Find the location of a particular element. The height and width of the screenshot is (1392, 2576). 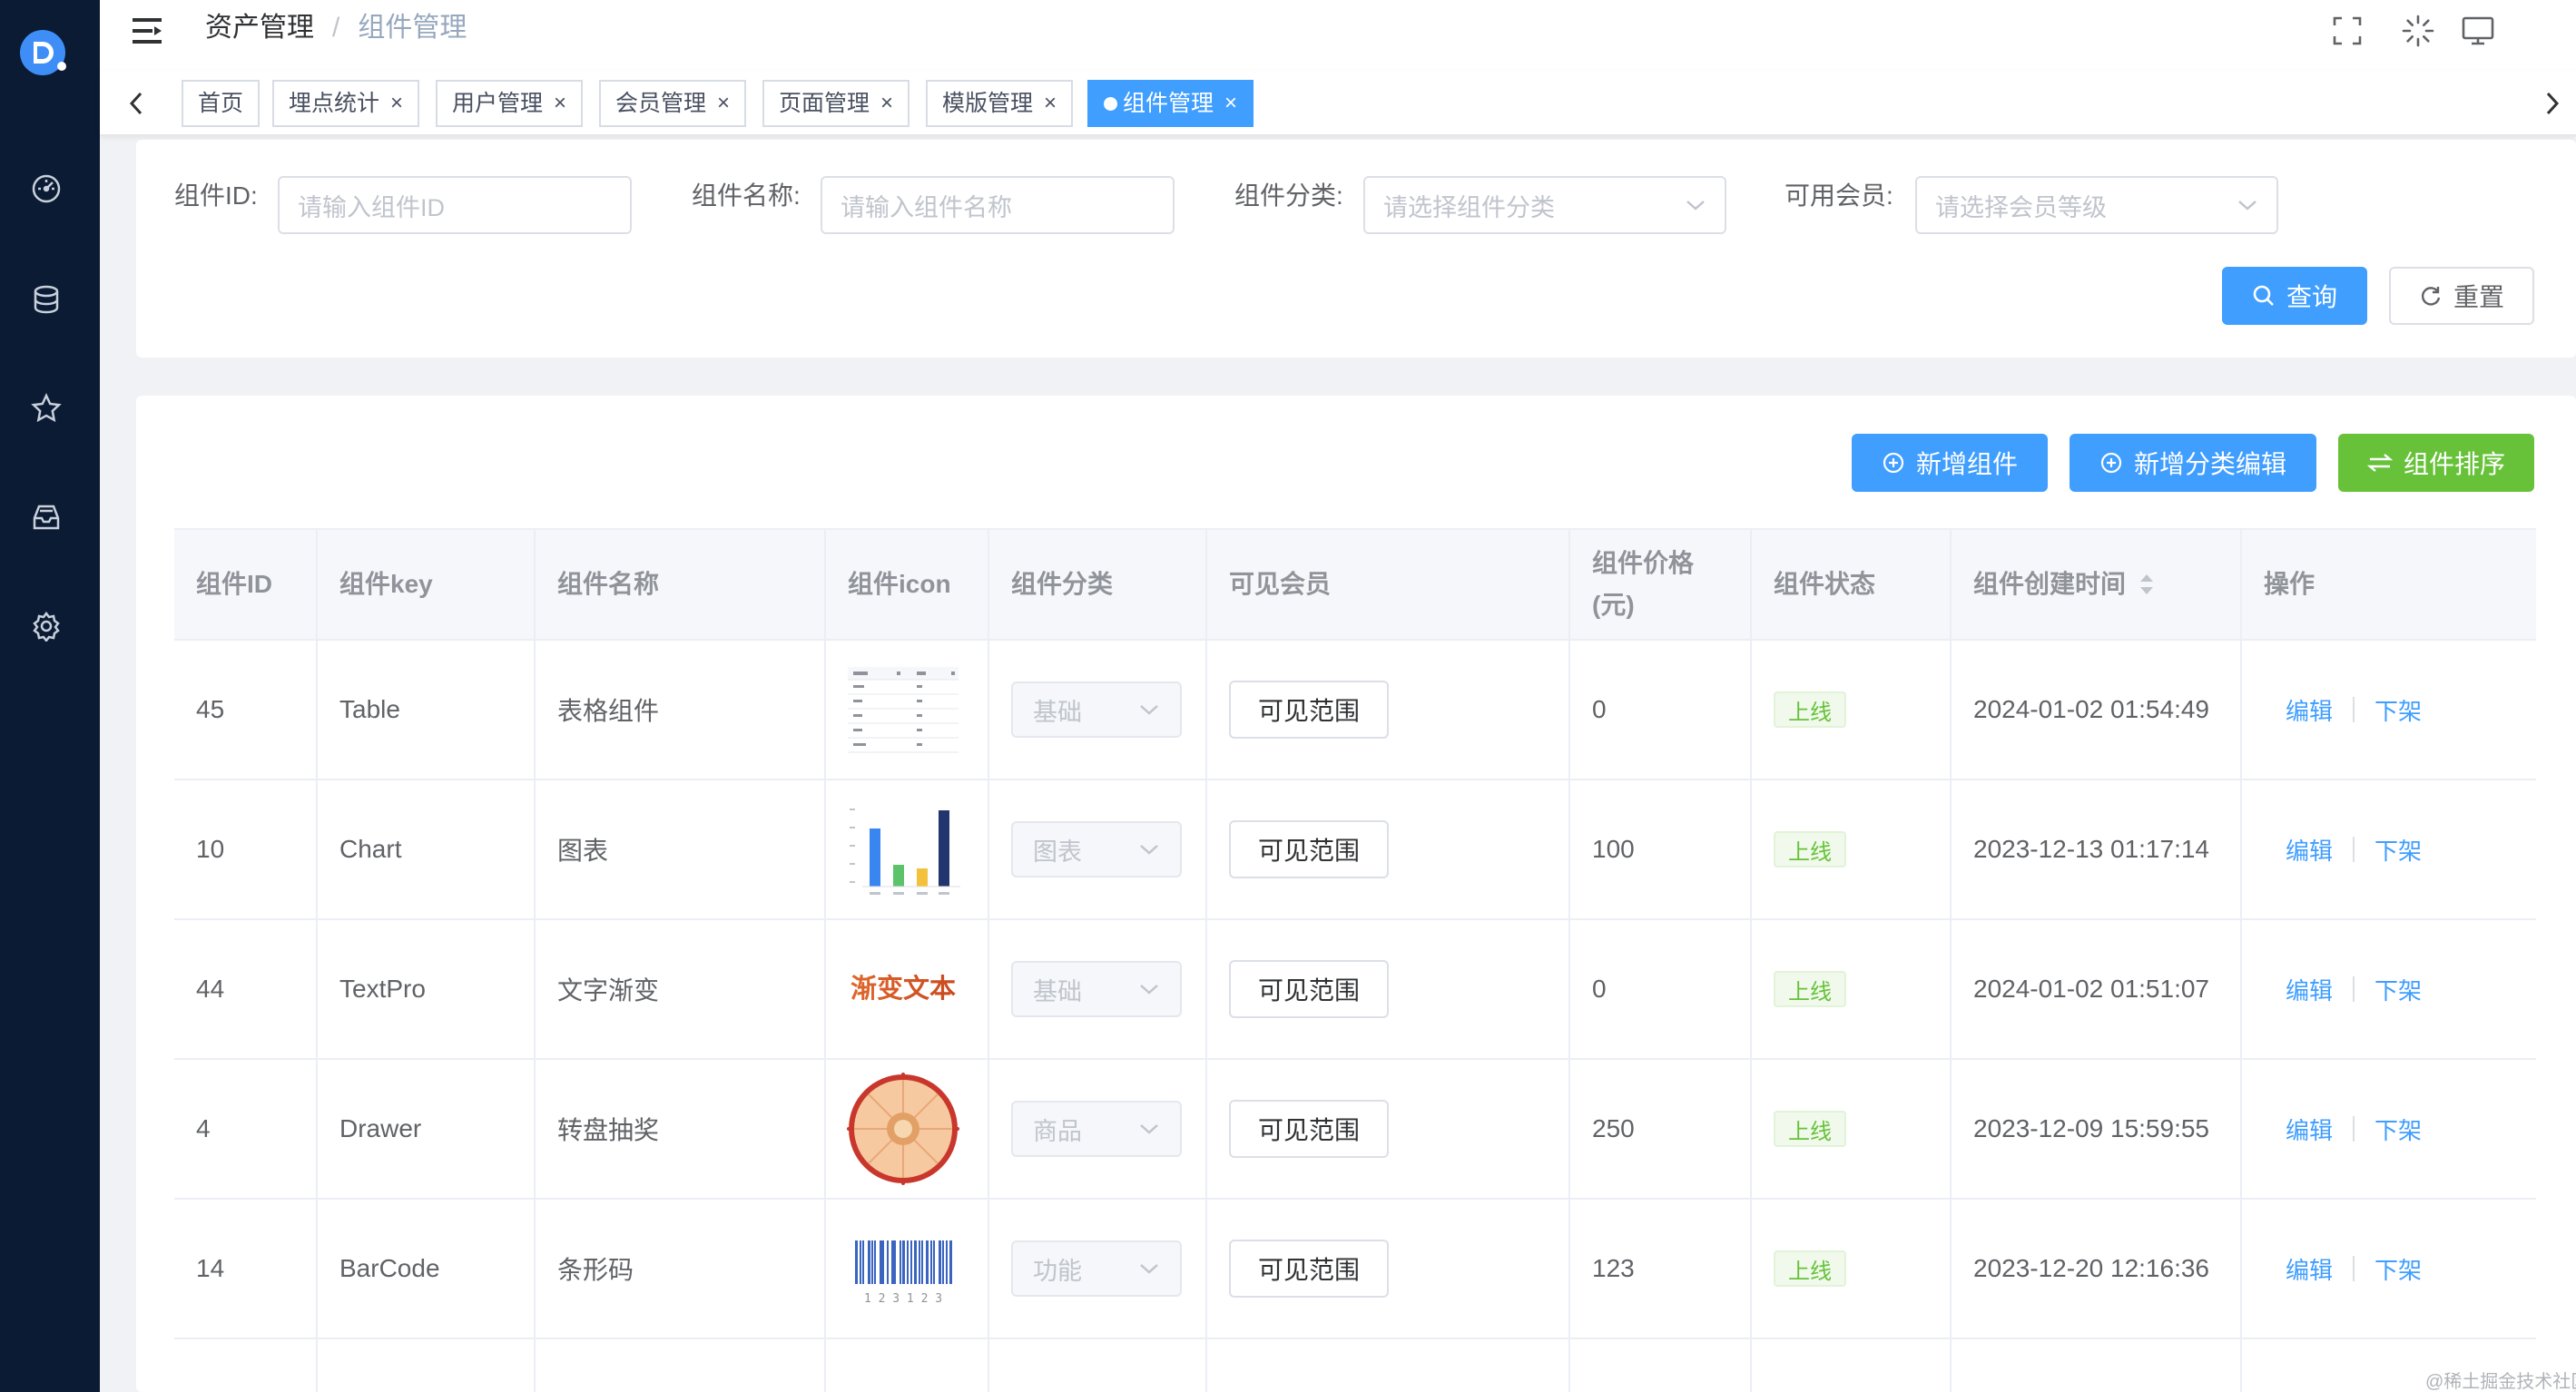

cell-created: 2024-01-02 01:54:49 is located at coordinates (2097, 710).